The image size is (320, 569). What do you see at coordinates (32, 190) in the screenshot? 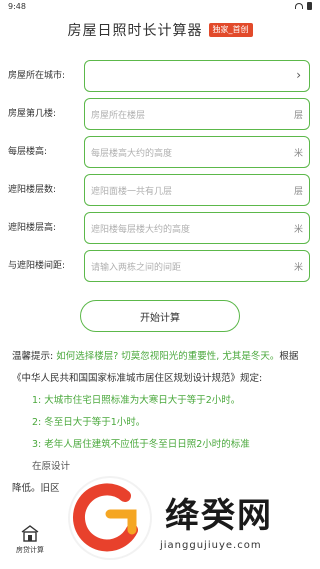
I see `shade-floors-label: 遮阳楼层数:` at bounding box center [32, 190].